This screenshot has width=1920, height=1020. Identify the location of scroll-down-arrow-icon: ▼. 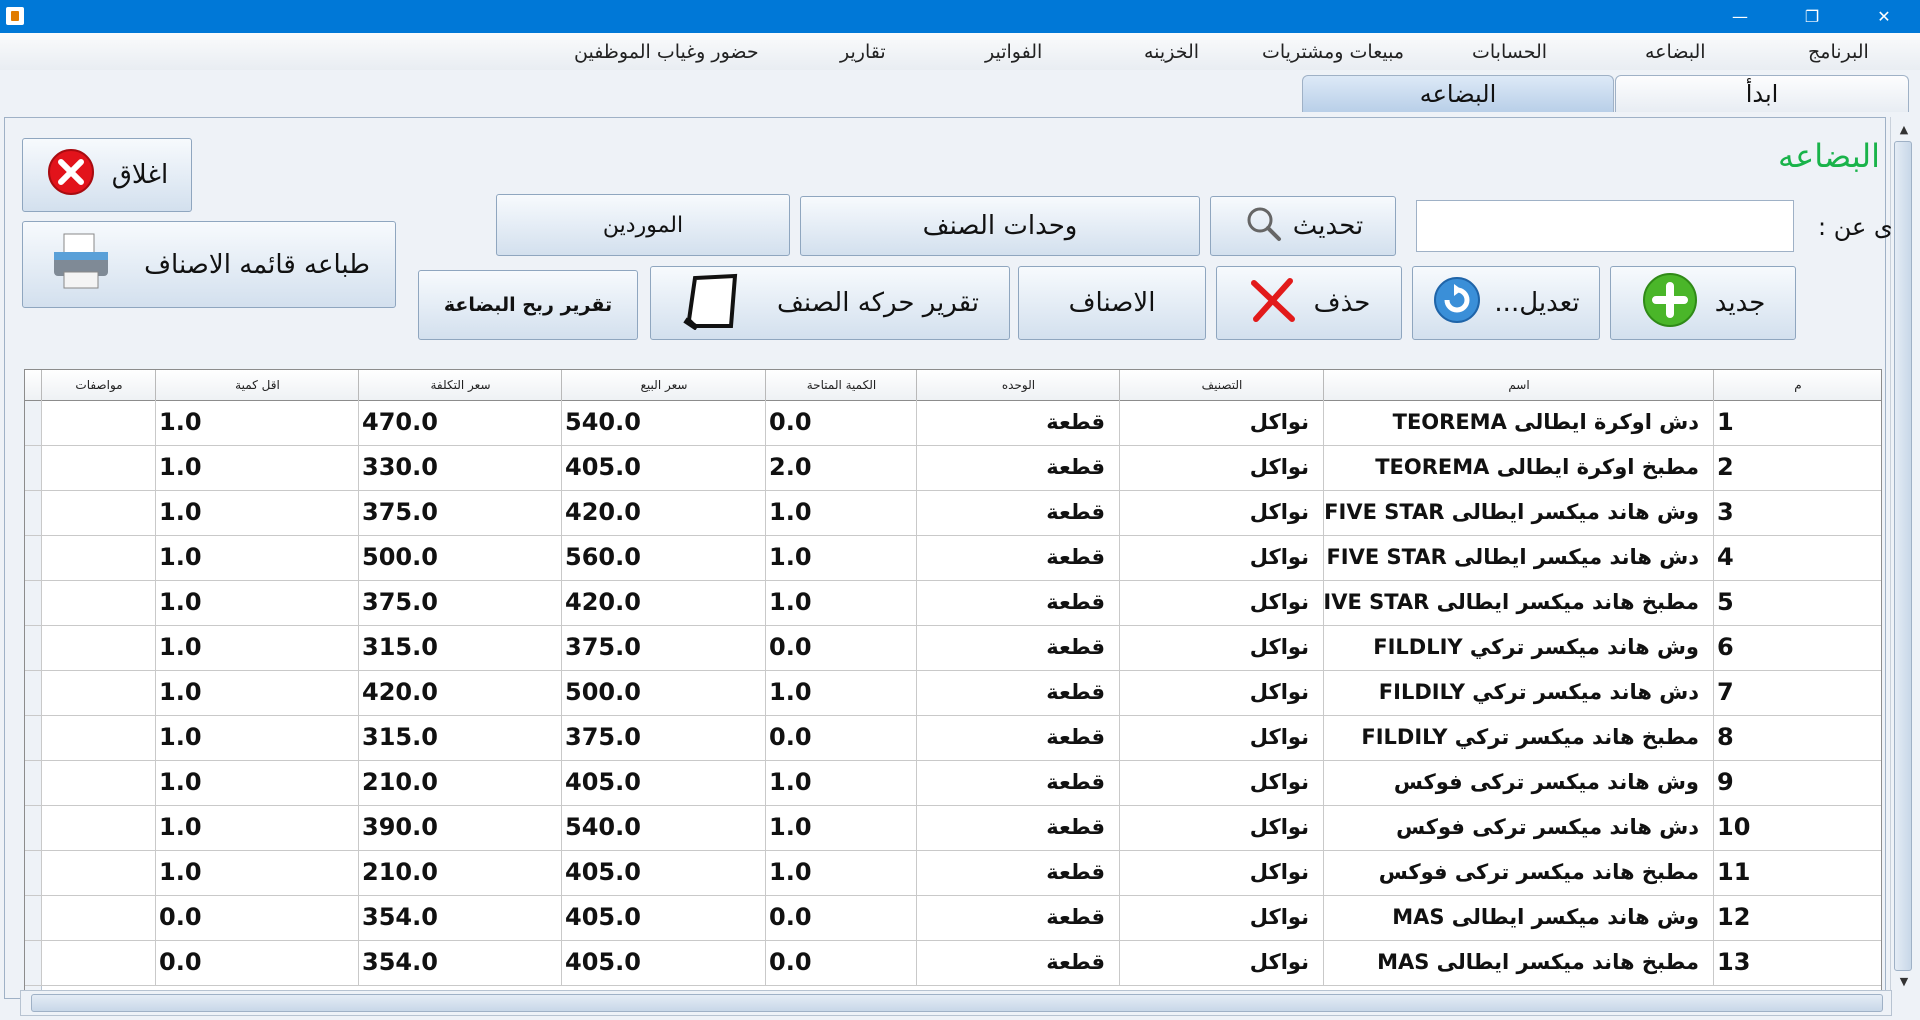
(1904, 981).